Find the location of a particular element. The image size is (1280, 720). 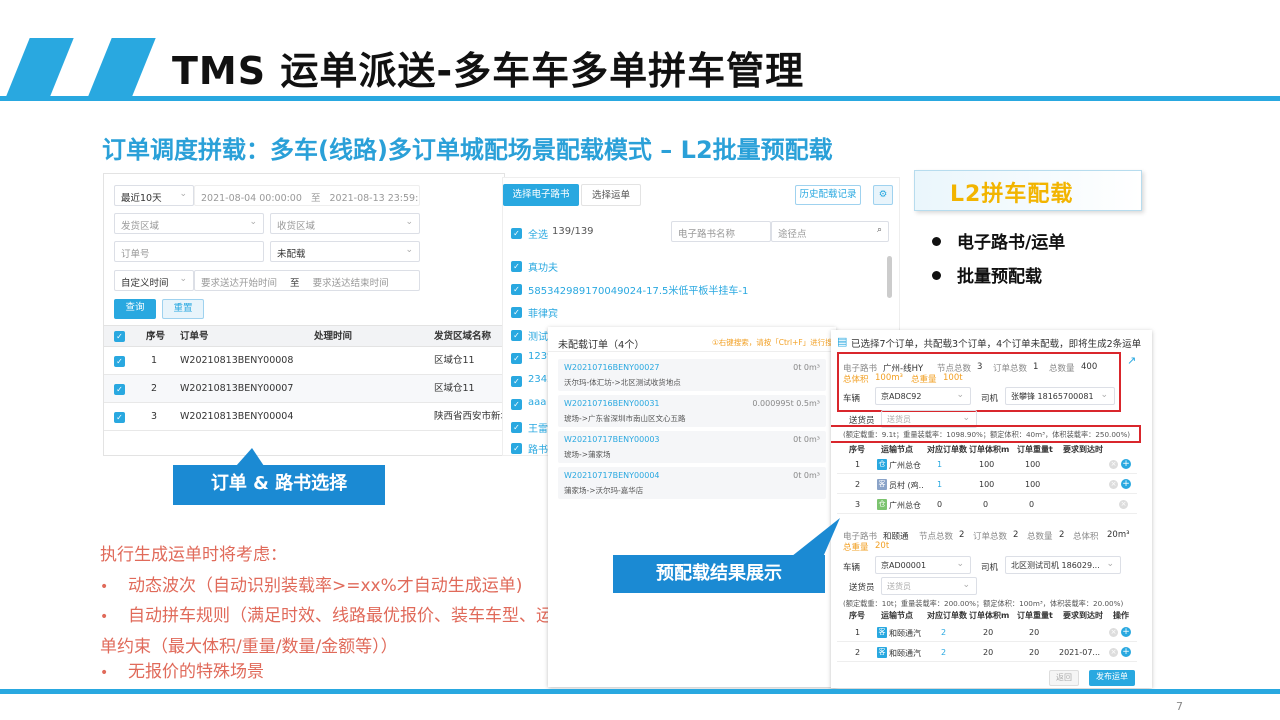

l2-label: L2拼车配载 is located at coordinates (1012, 194).